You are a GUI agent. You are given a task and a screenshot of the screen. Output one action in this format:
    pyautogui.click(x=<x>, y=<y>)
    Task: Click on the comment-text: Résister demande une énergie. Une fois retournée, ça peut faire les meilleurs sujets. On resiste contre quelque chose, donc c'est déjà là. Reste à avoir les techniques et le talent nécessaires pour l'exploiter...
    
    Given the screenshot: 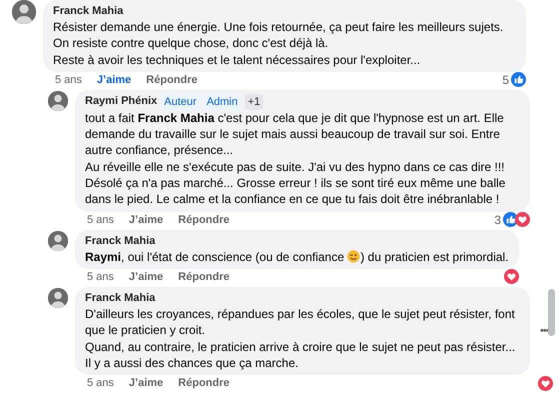 What is the action you would take?
    pyautogui.click(x=278, y=43)
    